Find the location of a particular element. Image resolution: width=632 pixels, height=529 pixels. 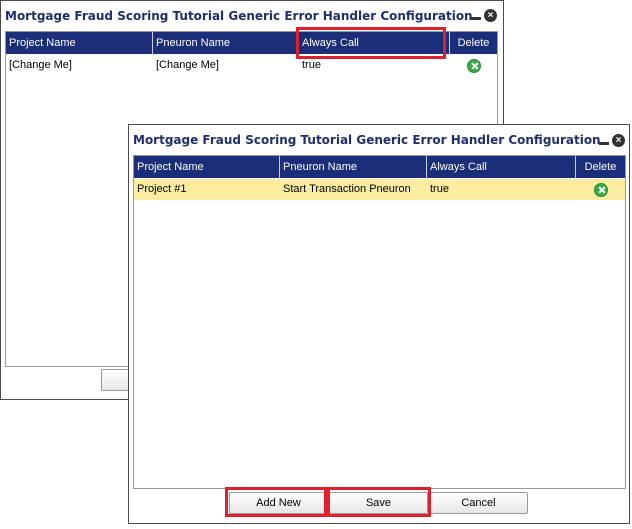

add-new-button: Add New is located at coordinates (278, 503).